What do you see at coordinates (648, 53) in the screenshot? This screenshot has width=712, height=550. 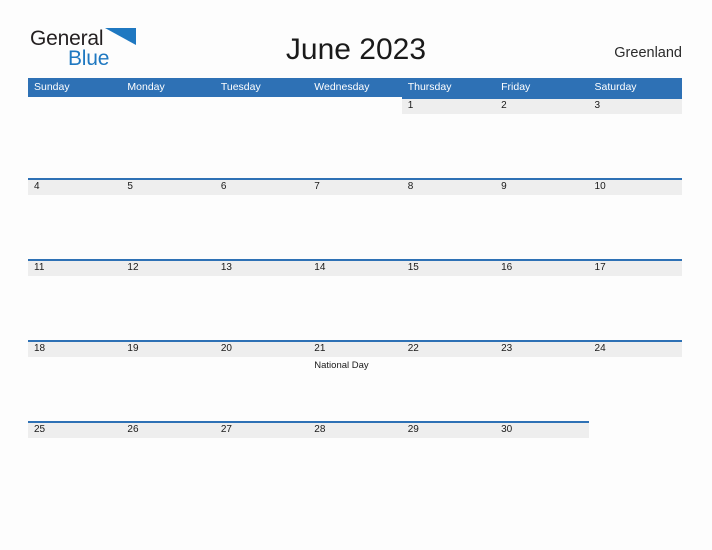 I see `country-label: Greenland` at bounding box center [648, 53].